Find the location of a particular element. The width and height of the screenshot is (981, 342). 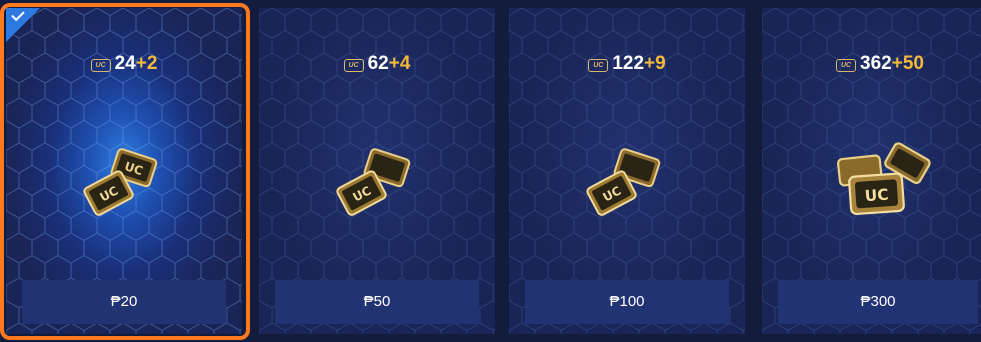

uc-amount: UC 62+4 is located at coordinates (377, 64).